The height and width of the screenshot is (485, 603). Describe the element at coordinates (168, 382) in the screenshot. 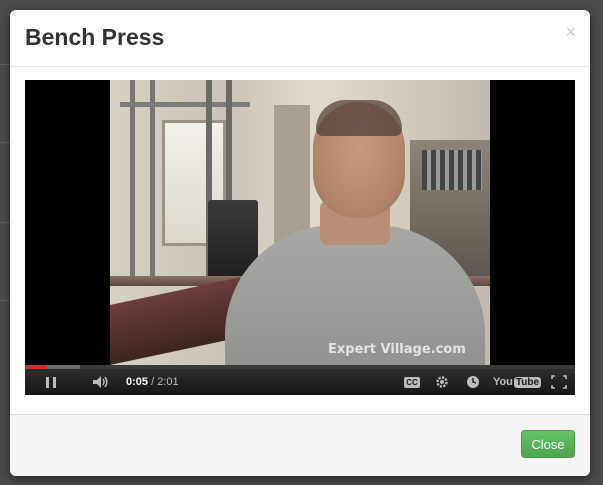

I see `duration: 2:01` at that location.